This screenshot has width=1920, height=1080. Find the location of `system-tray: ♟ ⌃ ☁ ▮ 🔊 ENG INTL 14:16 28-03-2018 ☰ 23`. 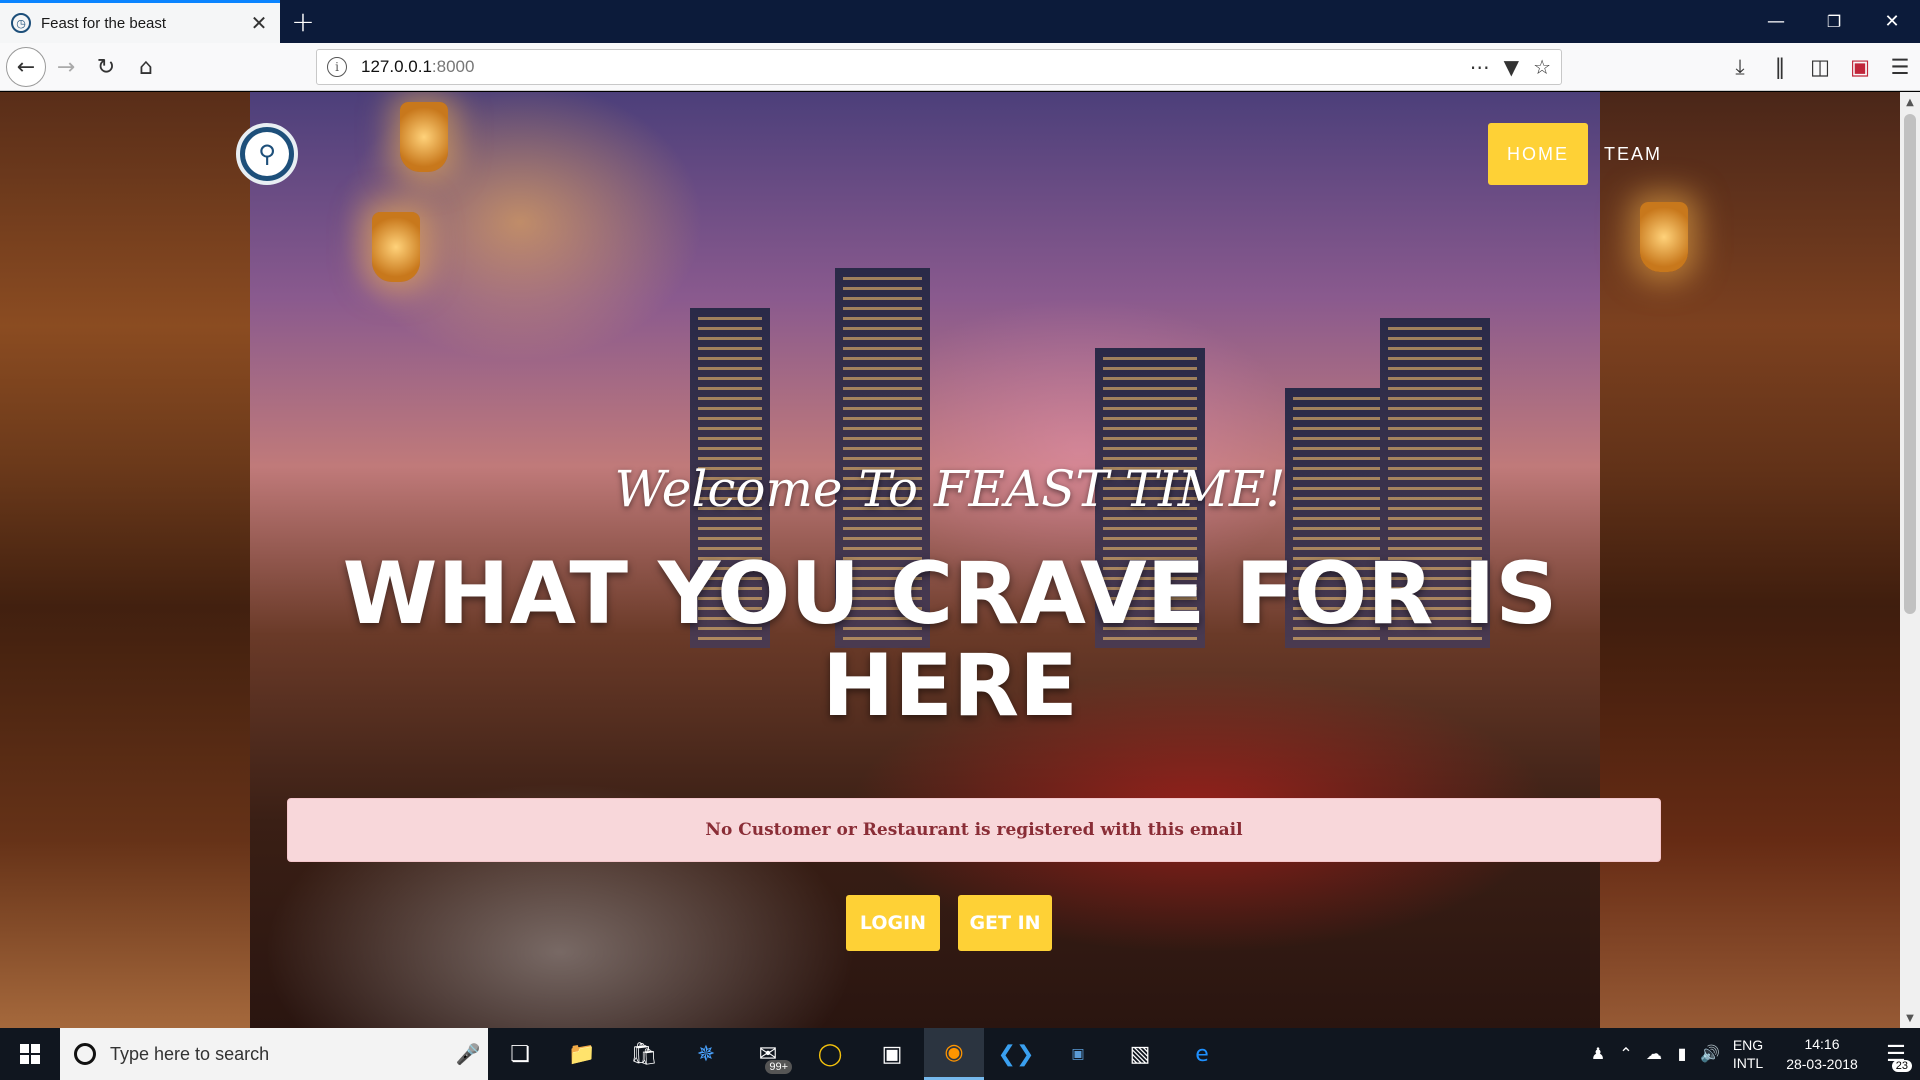

system-tray: ♟ ⌃ ☁ ▮ 🔊 ENG INTL 14:16 28-03-2018 ☰ 23 is located at coordinates (1752, 1054).